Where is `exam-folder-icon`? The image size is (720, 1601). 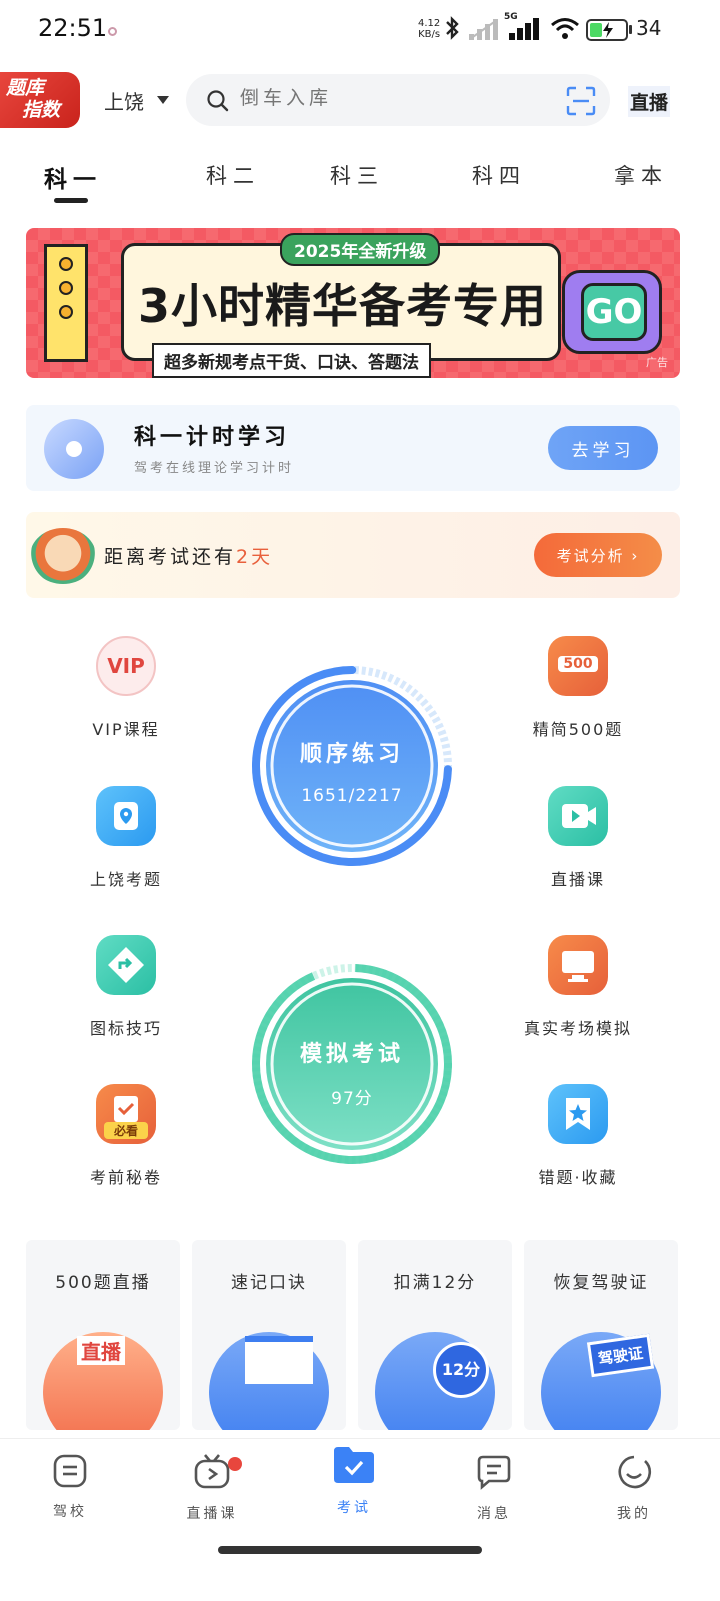
exam-folder-icon is located at coordinates (354, 1465).